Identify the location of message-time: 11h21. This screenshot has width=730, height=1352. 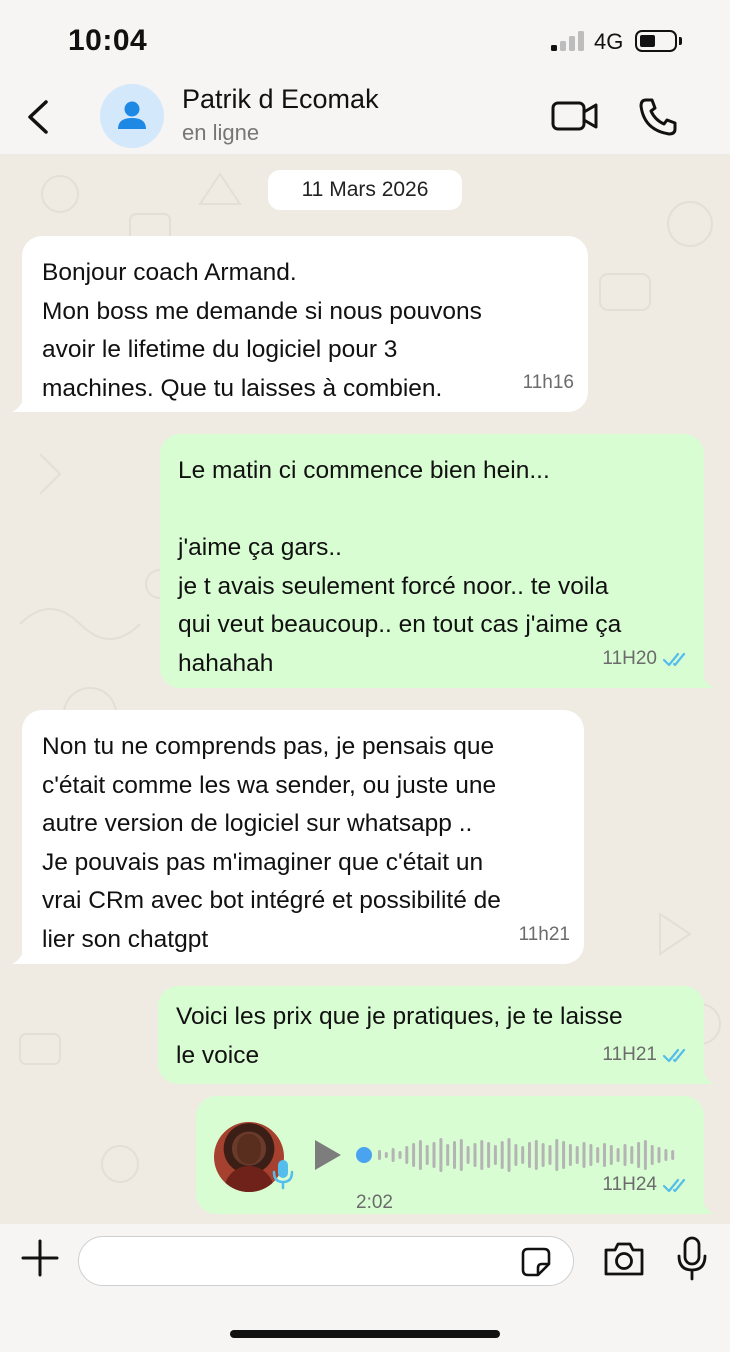
(544, 934).